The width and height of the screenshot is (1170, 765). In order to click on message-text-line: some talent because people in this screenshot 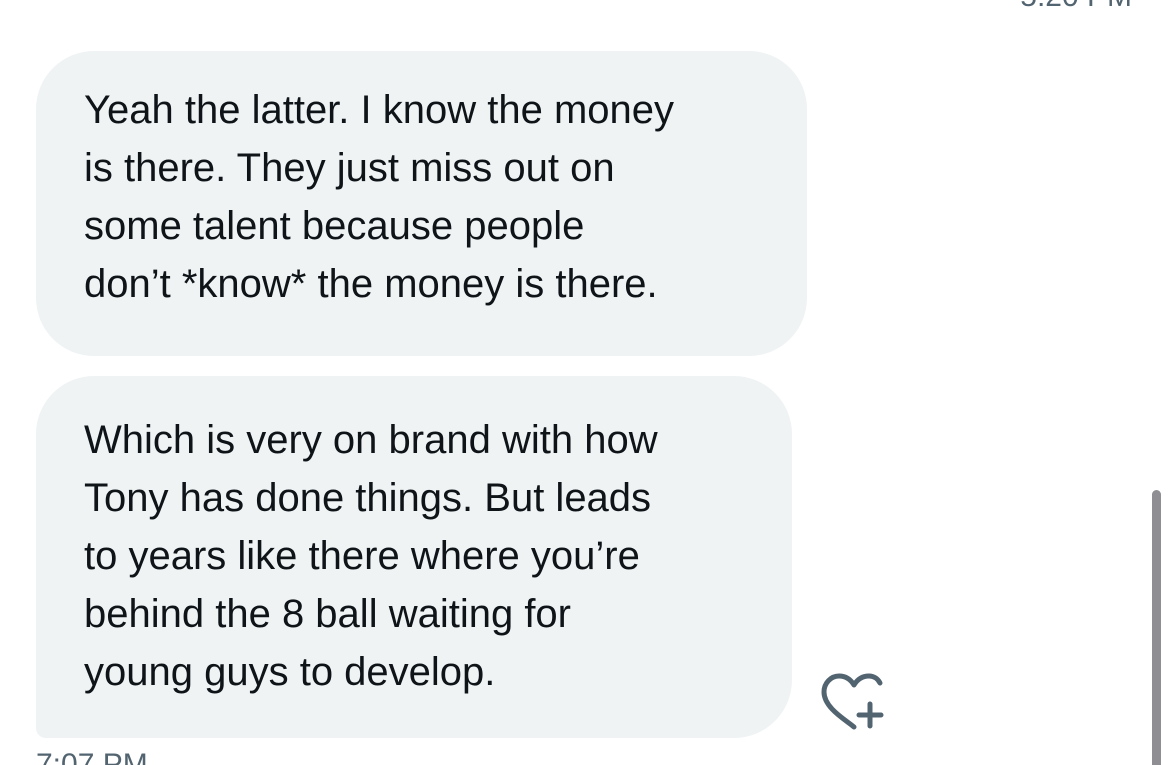, I will do `click(334, 226)`.